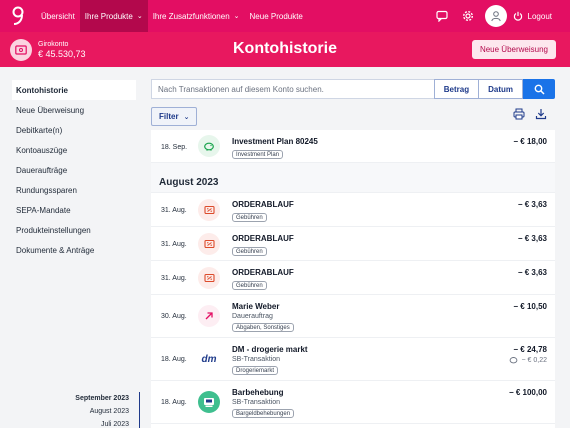 This screenshot has width=570, height=428. Describe the element at coordinates (252, 316) in the screenshot. I see `transaction-subtitle: Dauerauftrag` at that location.